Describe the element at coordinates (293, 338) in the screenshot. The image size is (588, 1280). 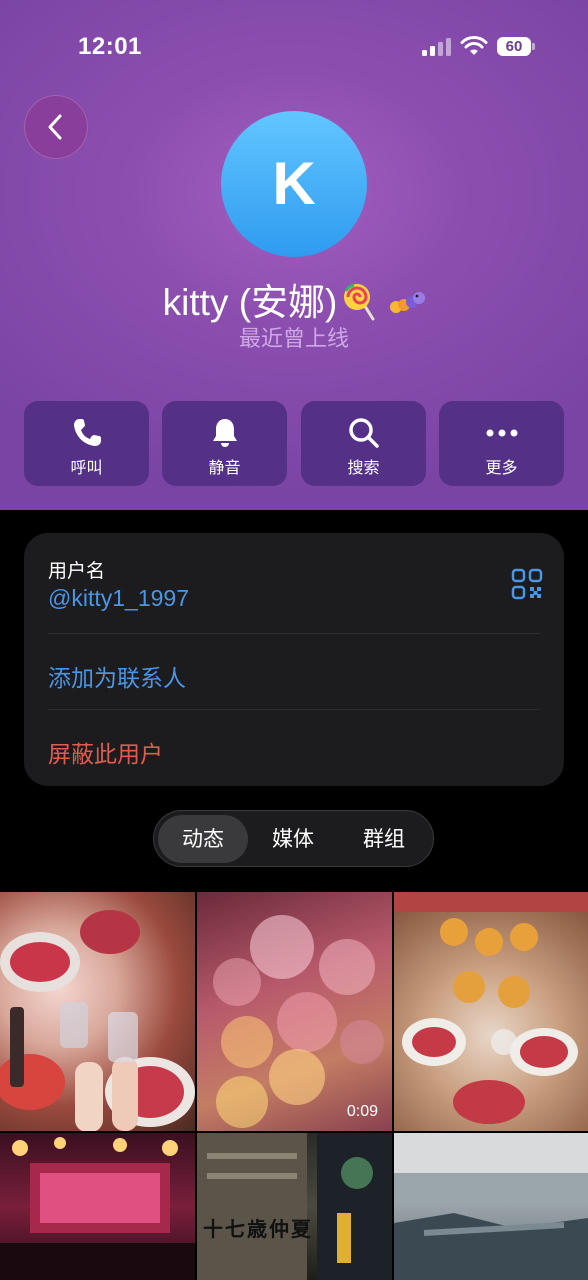
I see `last-seen-status: 最近曾上线` at that location.